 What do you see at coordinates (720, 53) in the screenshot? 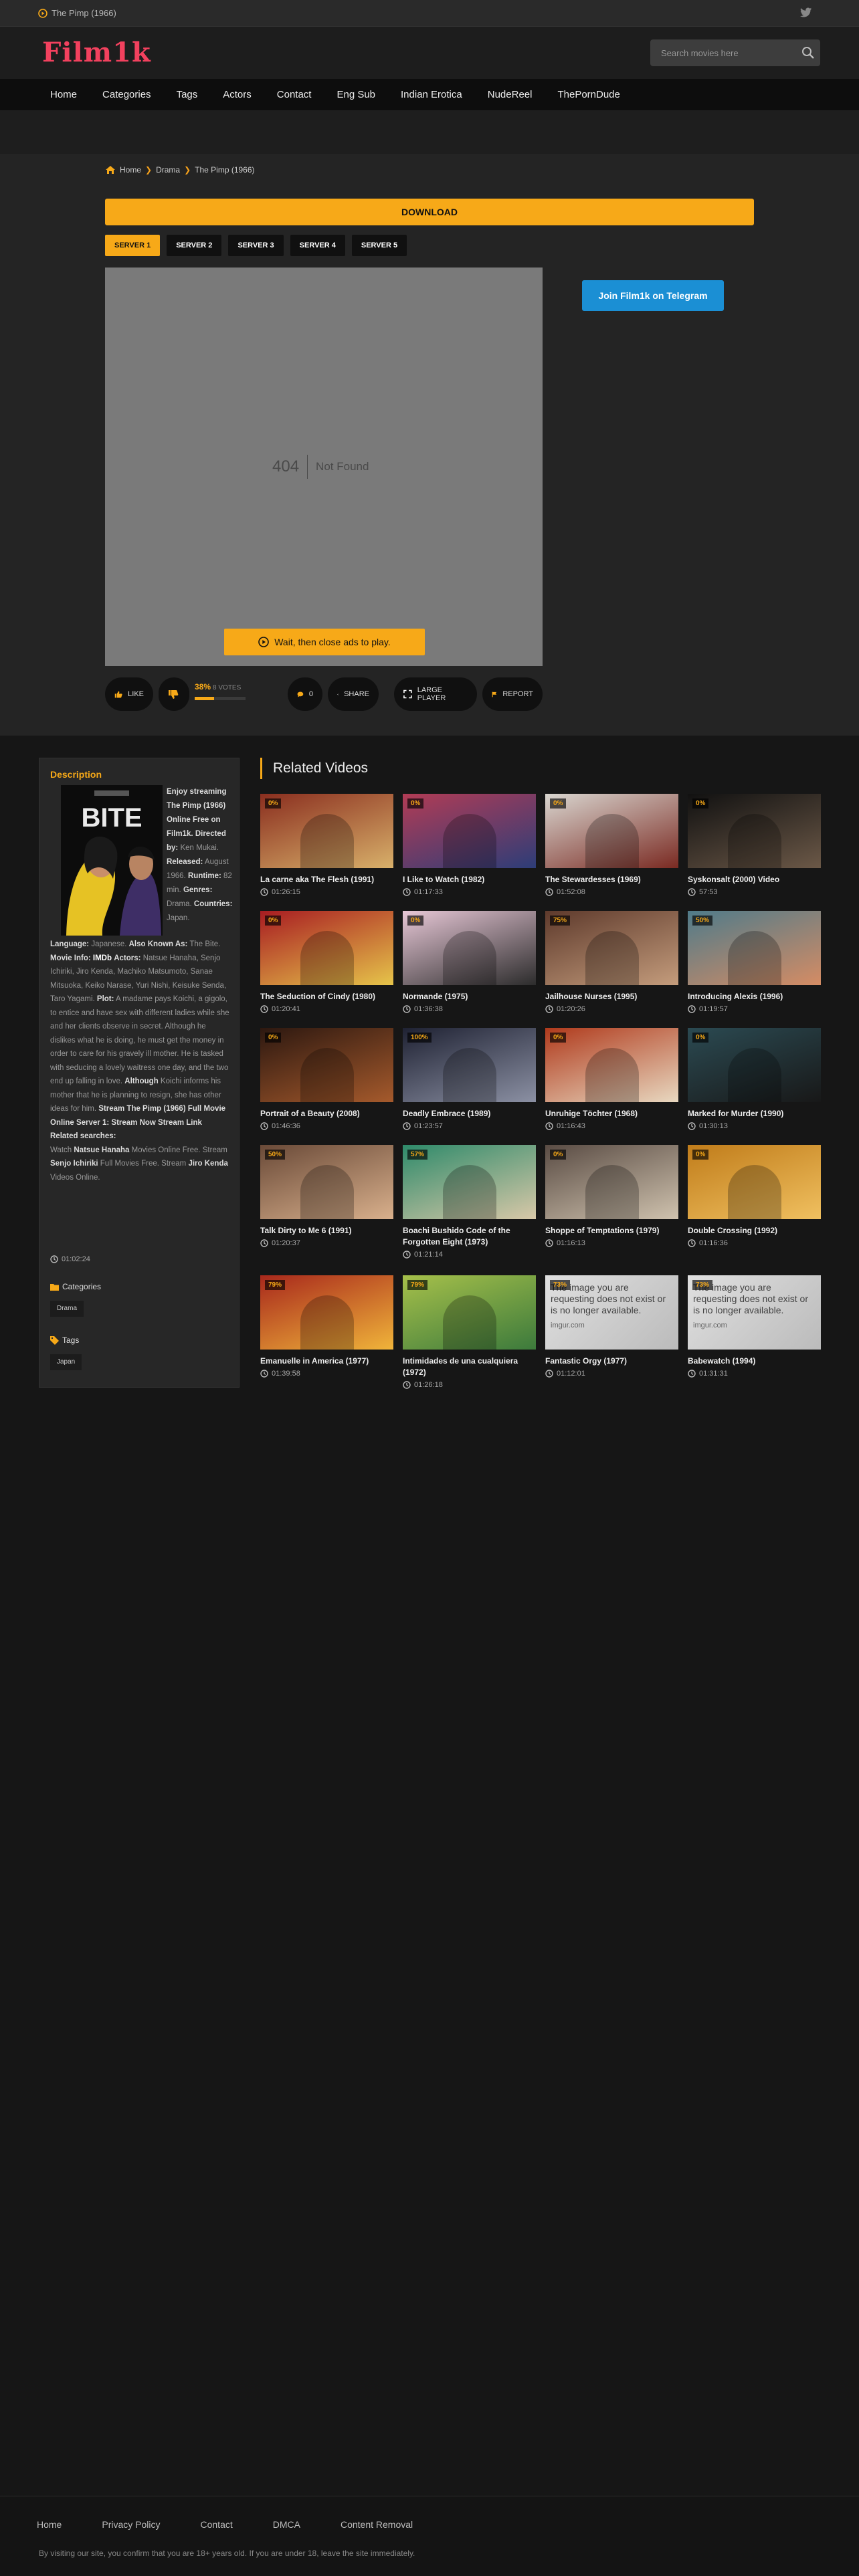
I see `search-input` at bounding box center [720, 53].